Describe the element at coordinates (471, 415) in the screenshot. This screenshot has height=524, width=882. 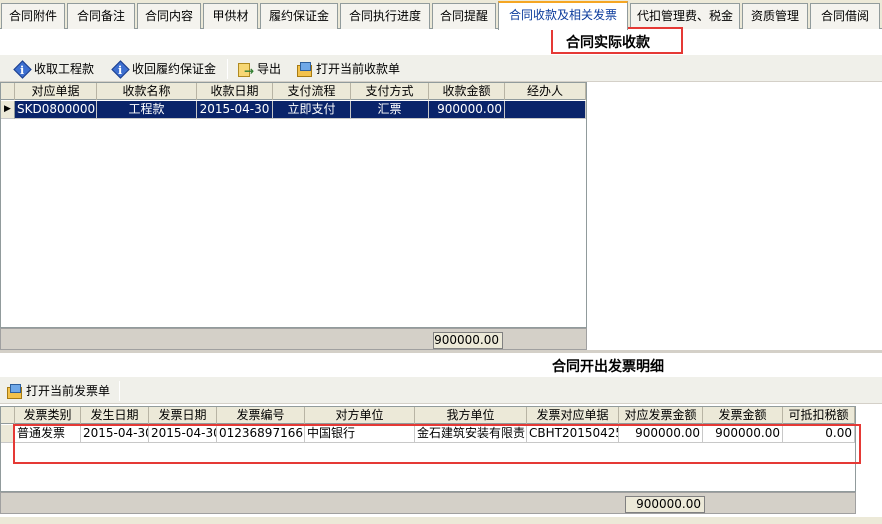
I see `column-header: 我方单位` at that location.